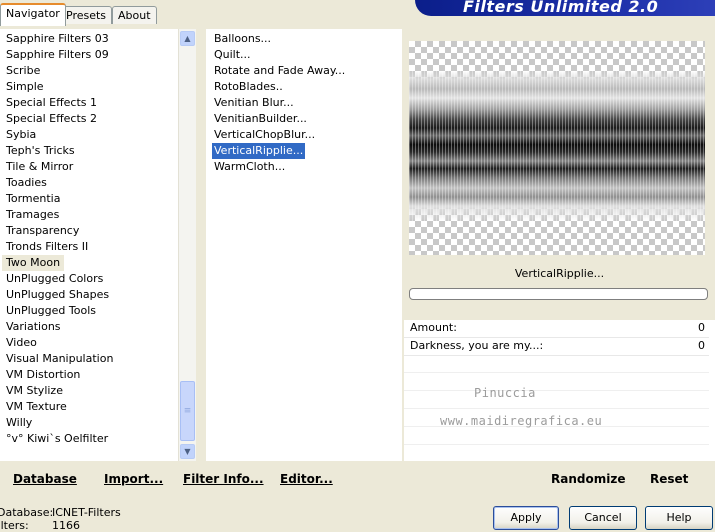 This screenshot has width=715, height=532. Describe the element at coordinates (603, 518) in the screenshot. I see `cancel-button: Cancel` at that location.